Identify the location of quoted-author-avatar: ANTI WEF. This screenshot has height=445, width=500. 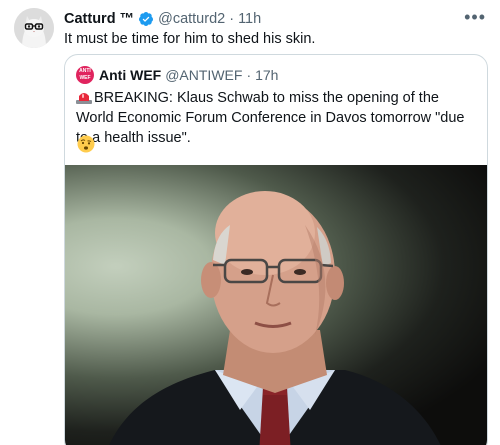
(85, 75).